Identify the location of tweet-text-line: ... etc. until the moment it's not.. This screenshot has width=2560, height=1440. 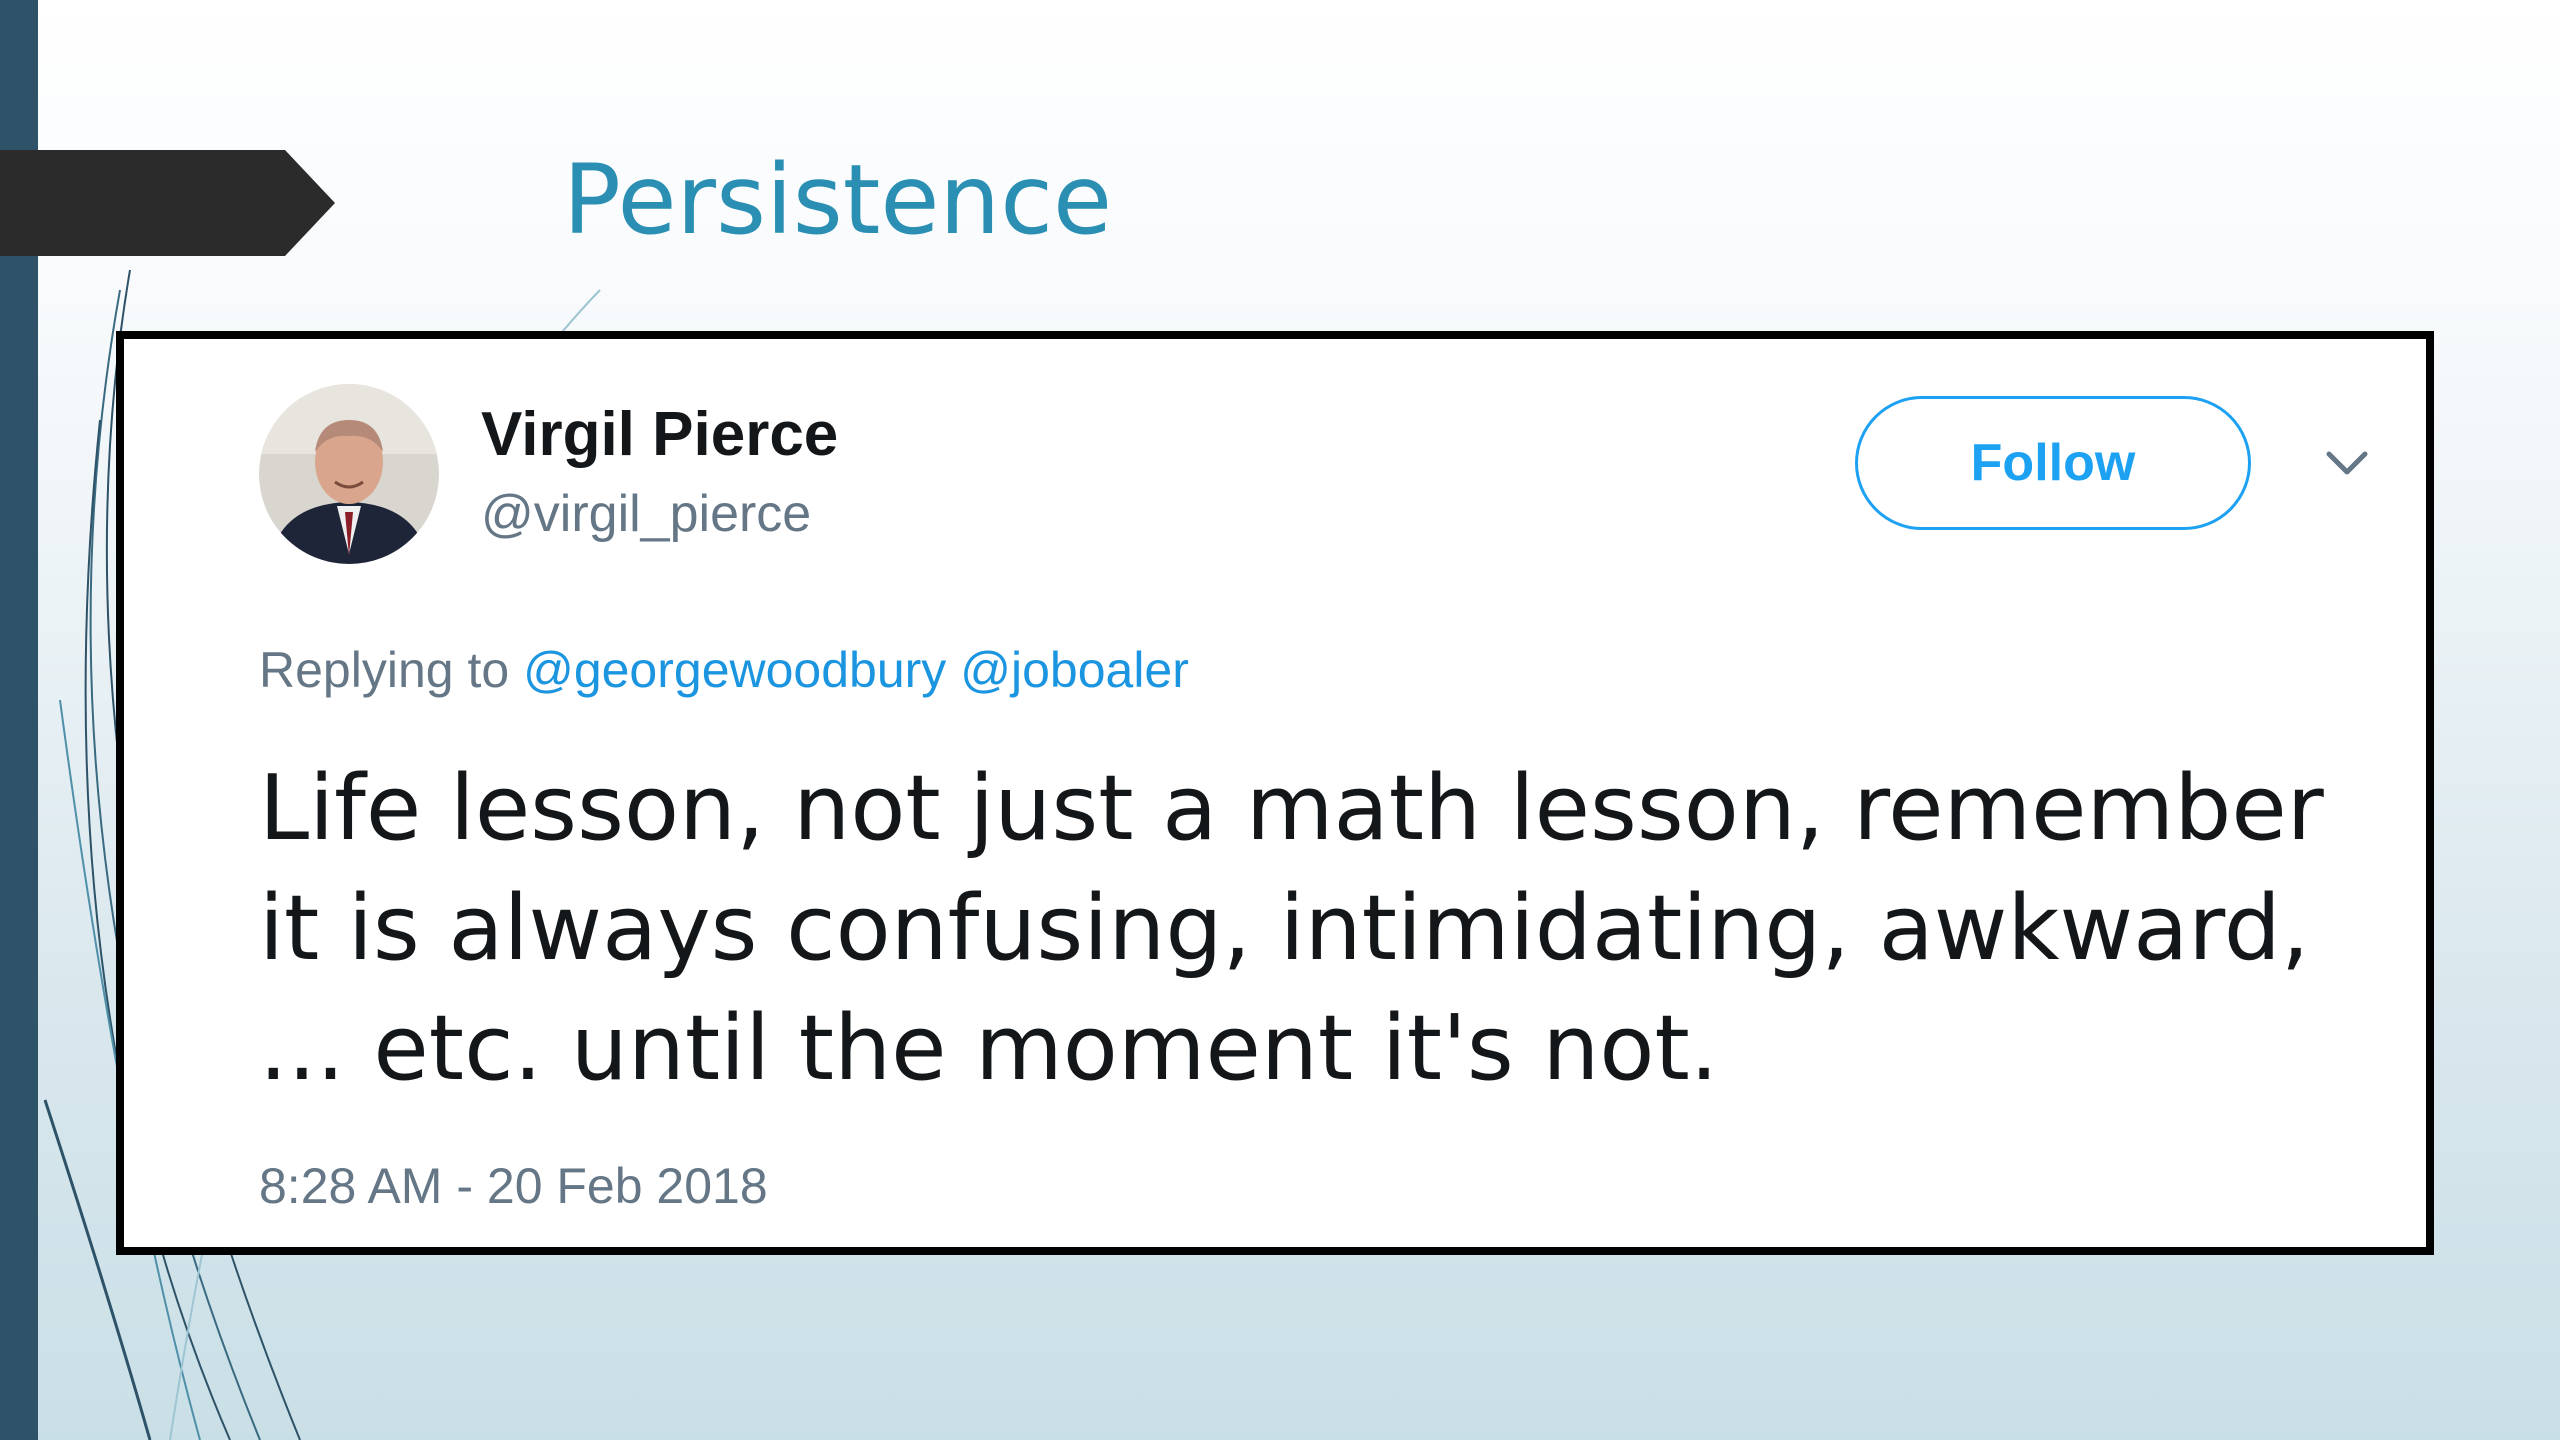
(989, 1048).